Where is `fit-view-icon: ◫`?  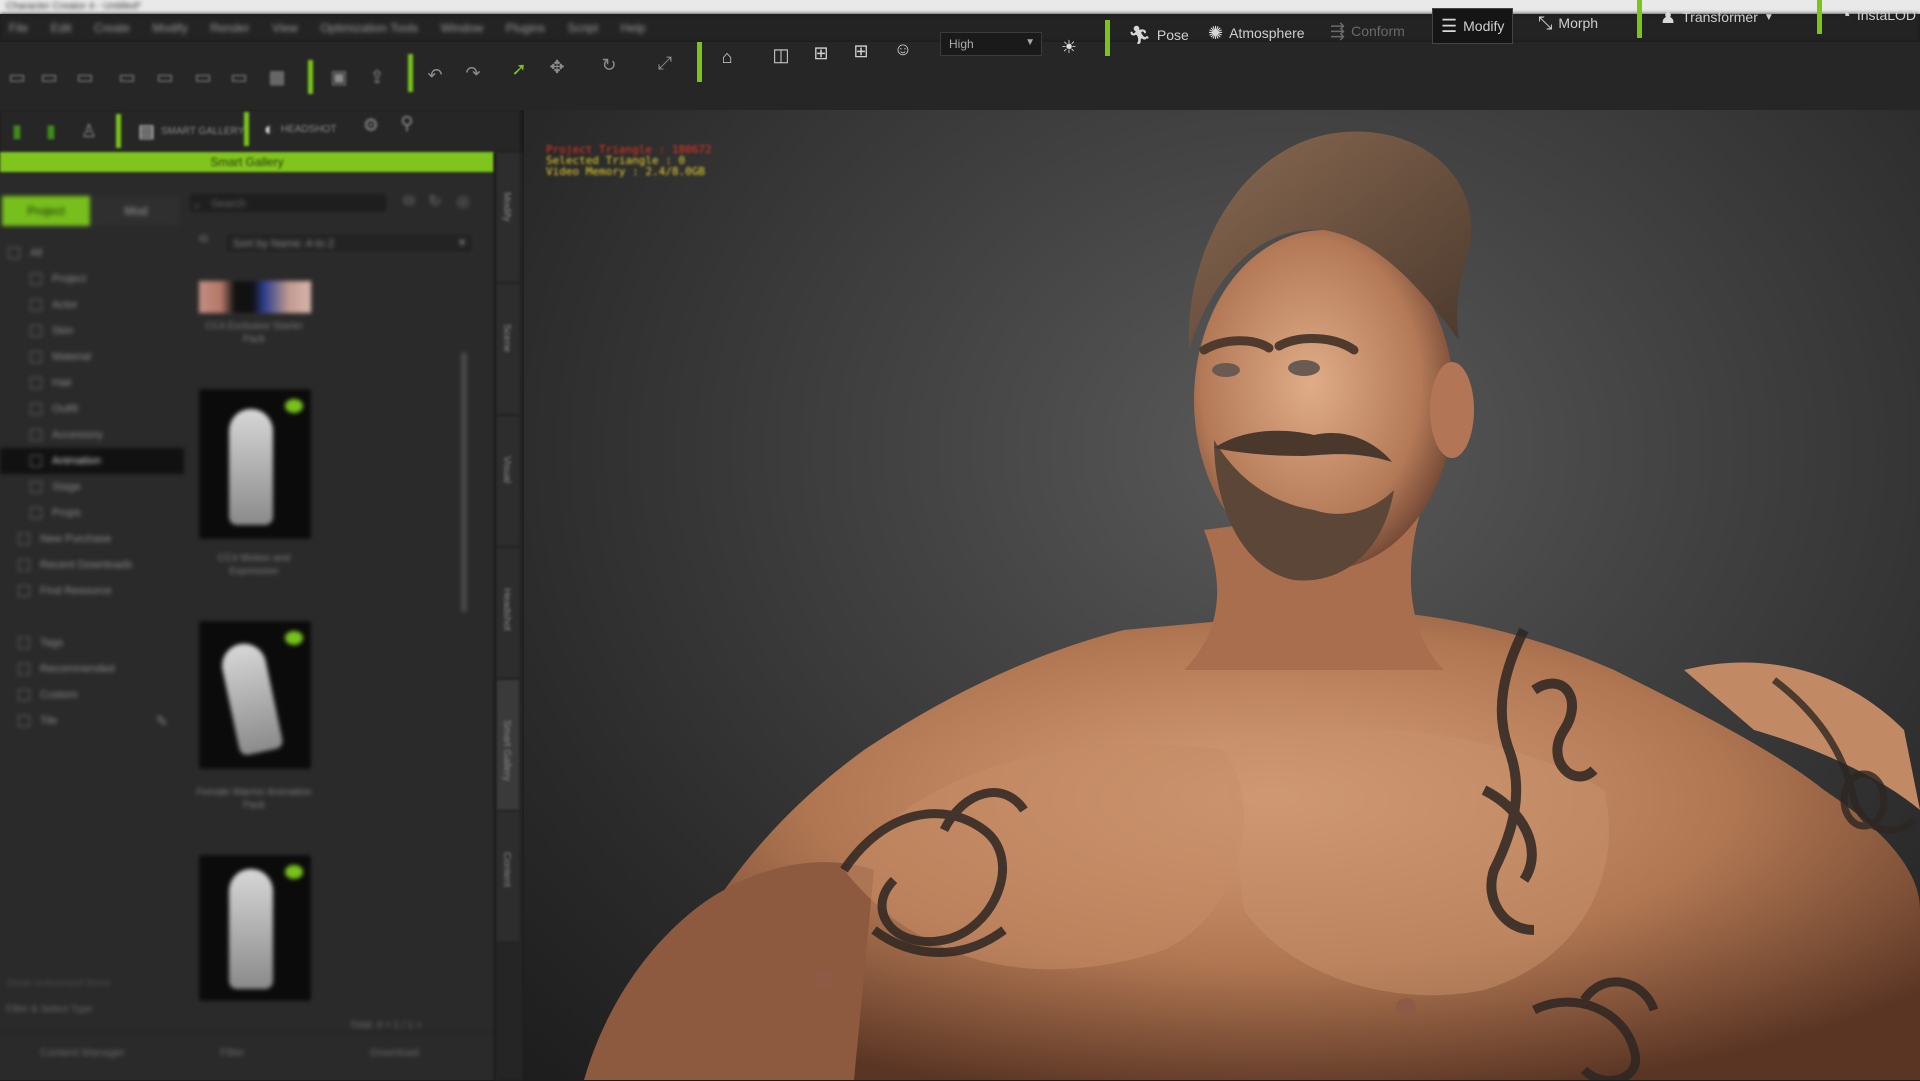
fit-view-icon: ◫ is located at coordinates (781, 55).